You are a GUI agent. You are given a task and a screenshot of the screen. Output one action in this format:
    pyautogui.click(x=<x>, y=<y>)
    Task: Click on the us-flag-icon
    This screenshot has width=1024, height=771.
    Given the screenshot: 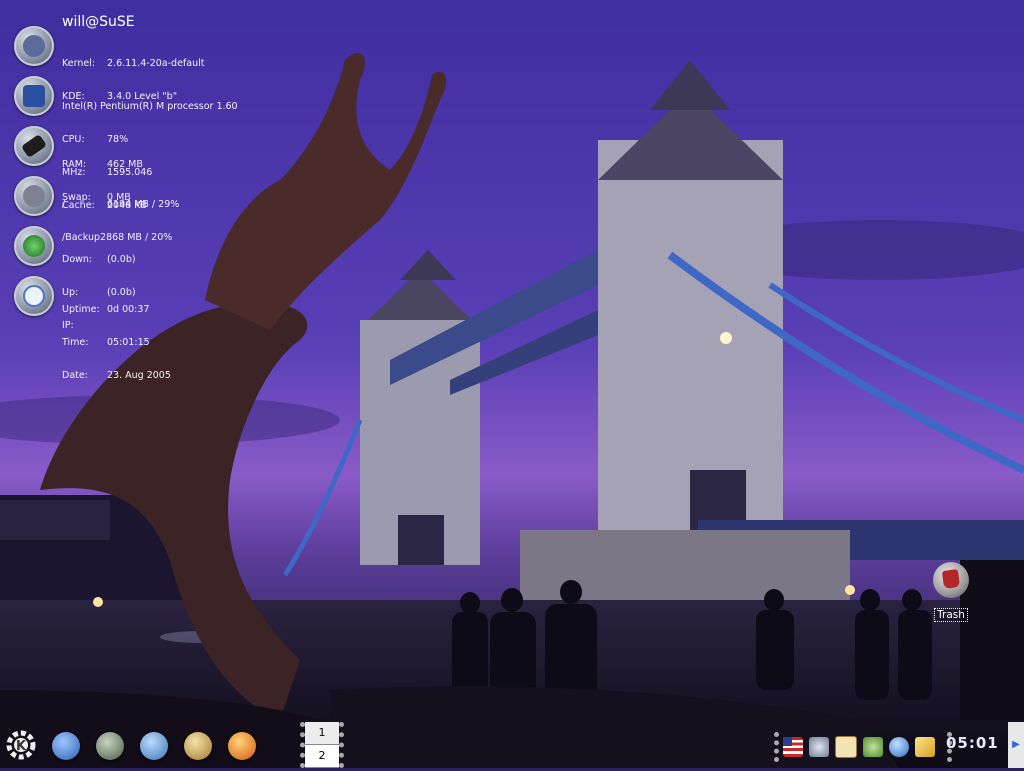 What is the action you would take?
    pyautogui.click(x=793, y=747)
    